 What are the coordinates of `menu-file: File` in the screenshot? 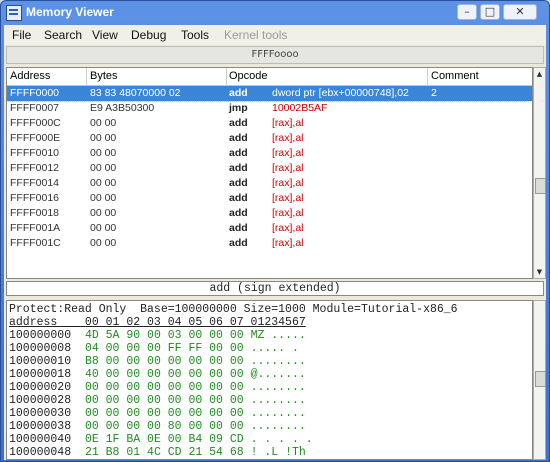 It's located at (21, 35).